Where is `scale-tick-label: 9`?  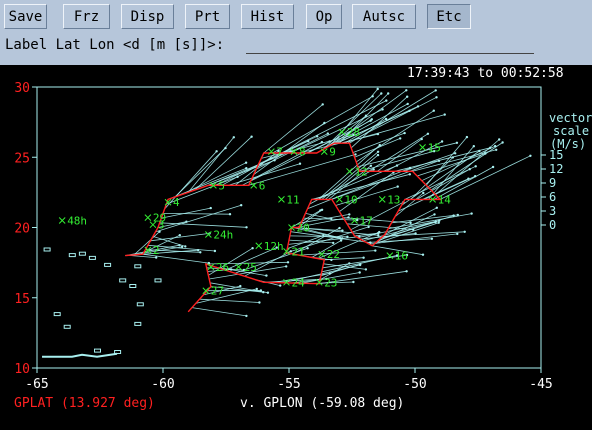
scale-tick-label: 9 is located at coordinates (552, 183).